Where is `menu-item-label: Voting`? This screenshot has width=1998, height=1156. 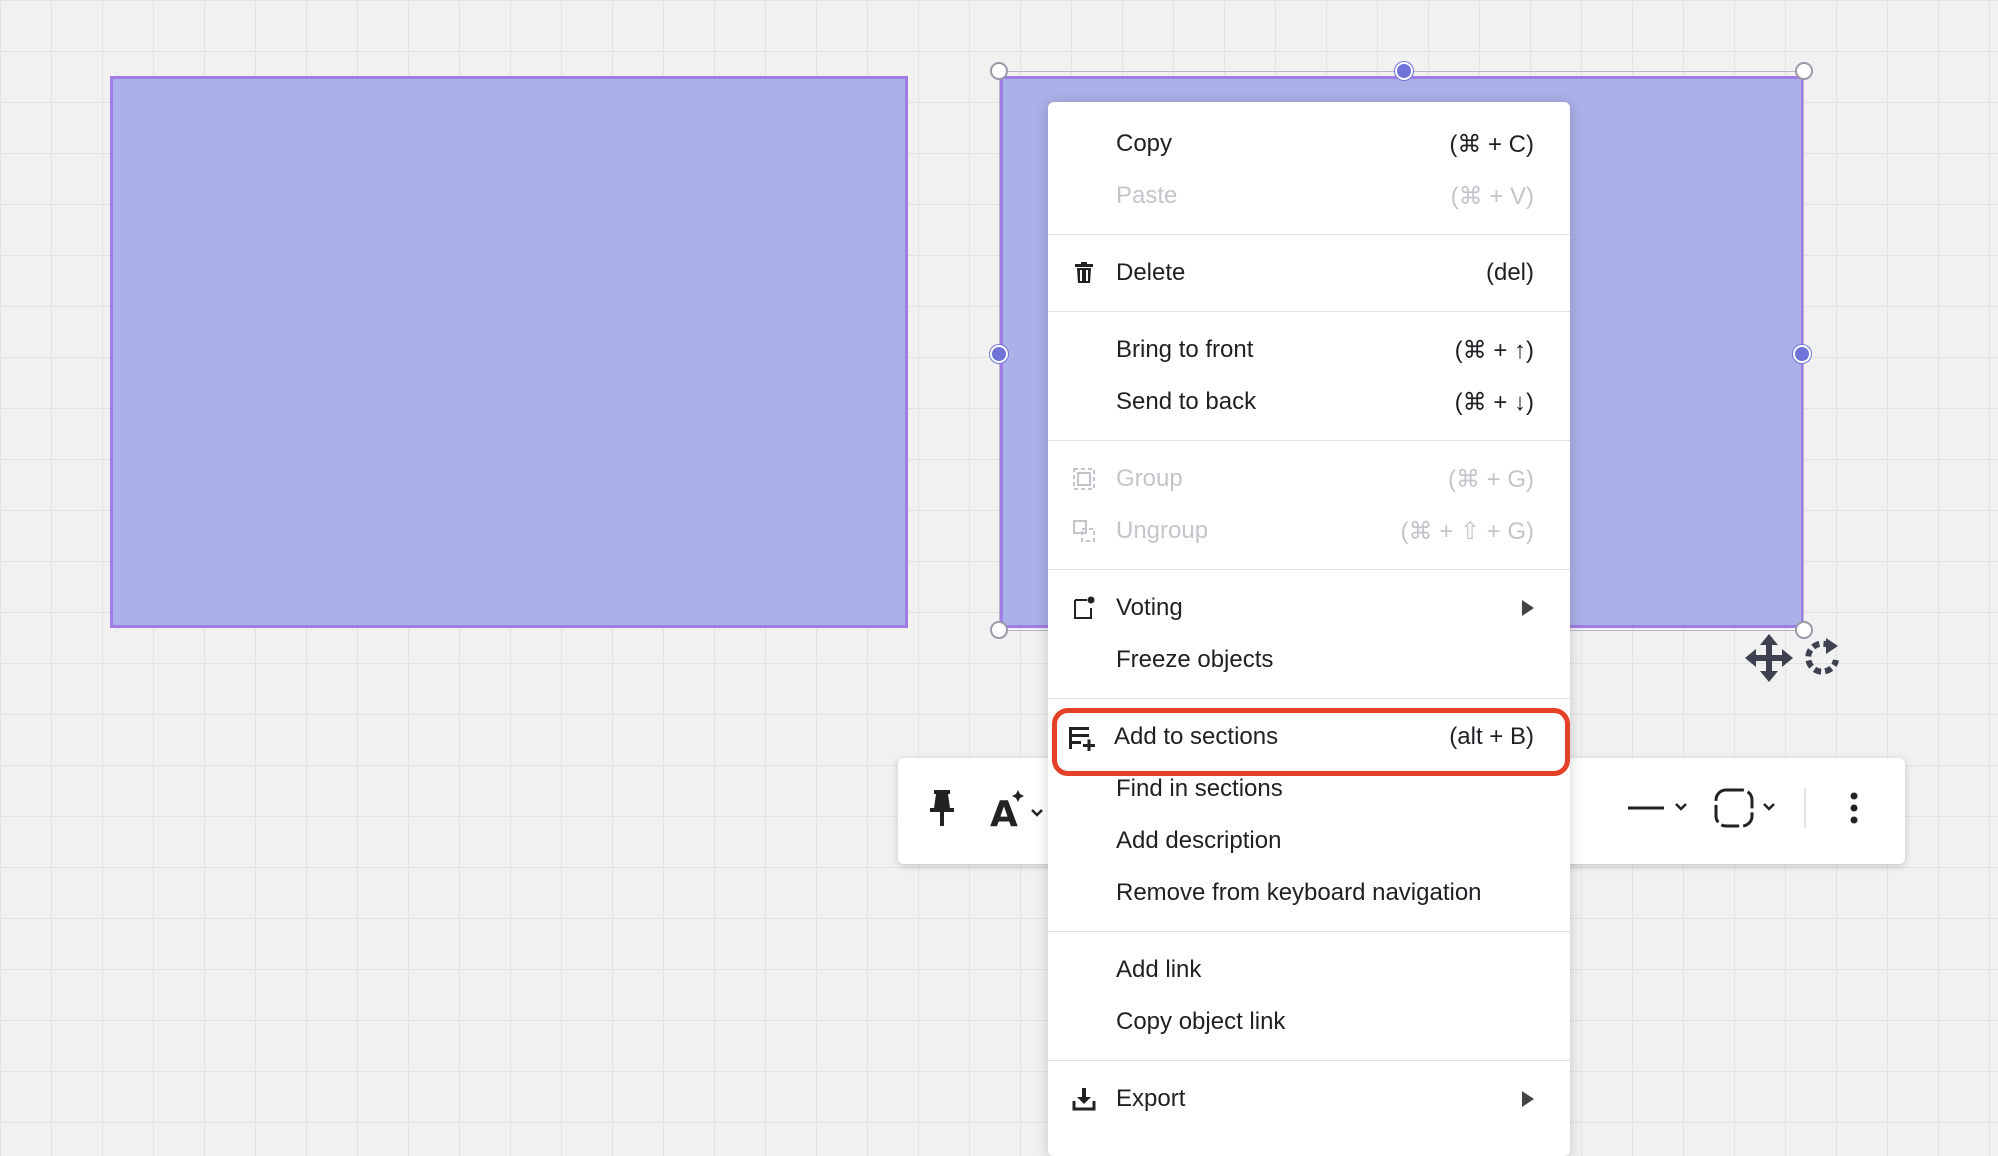 menu-item-label: Voting is located at coordinates (1149, 607).